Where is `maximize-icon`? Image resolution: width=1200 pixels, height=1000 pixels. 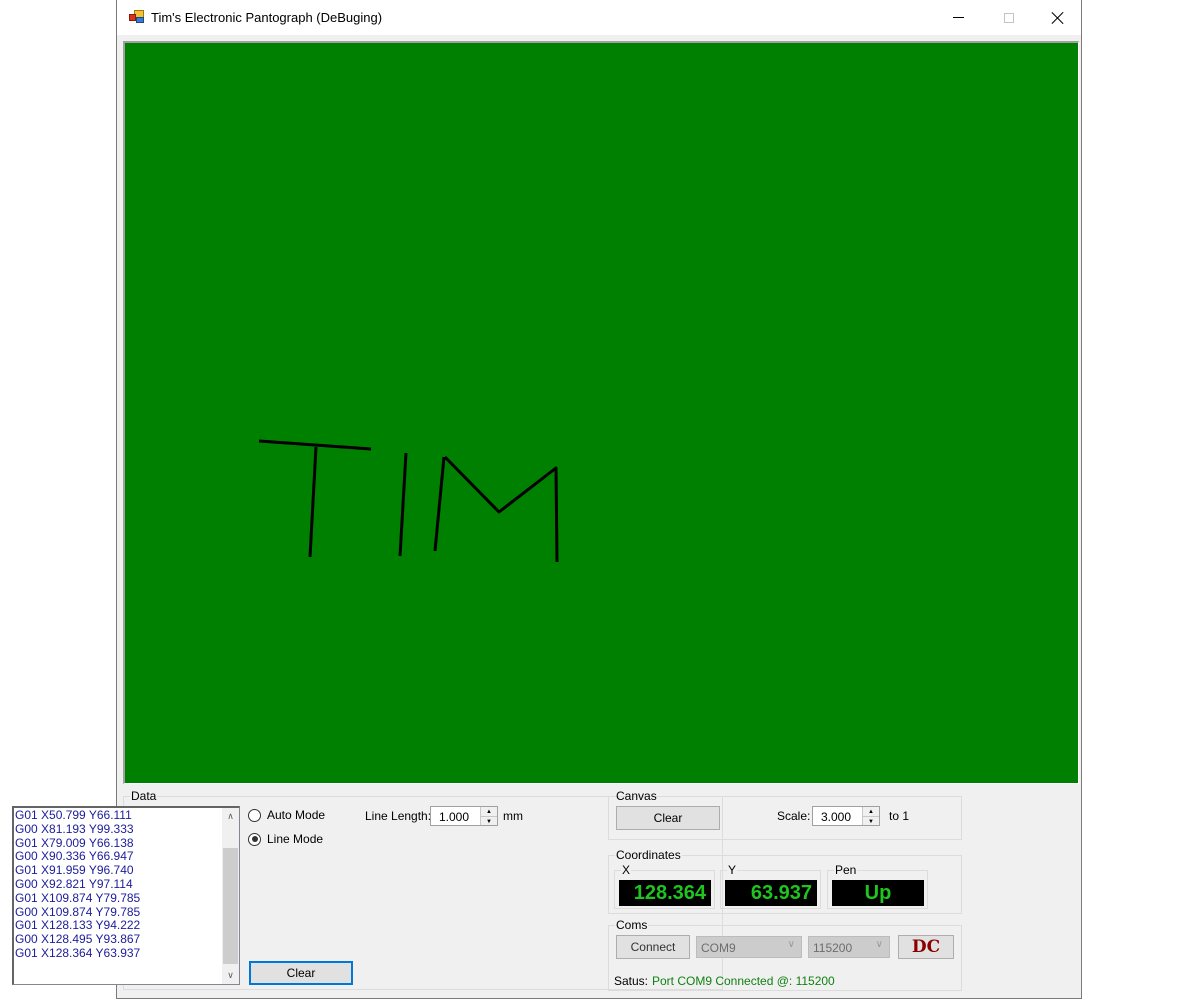
maximize-icon is located at coordinates (1009, 17).